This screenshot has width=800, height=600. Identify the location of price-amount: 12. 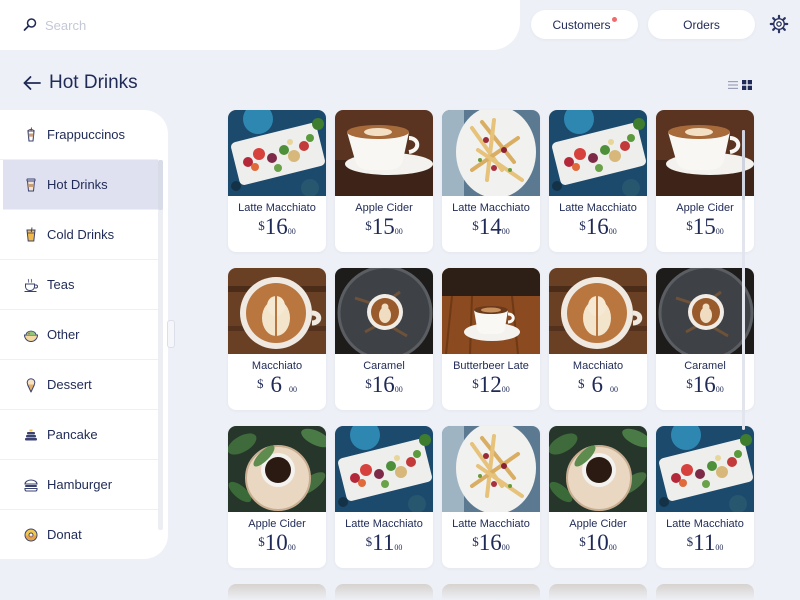
(490, 384).